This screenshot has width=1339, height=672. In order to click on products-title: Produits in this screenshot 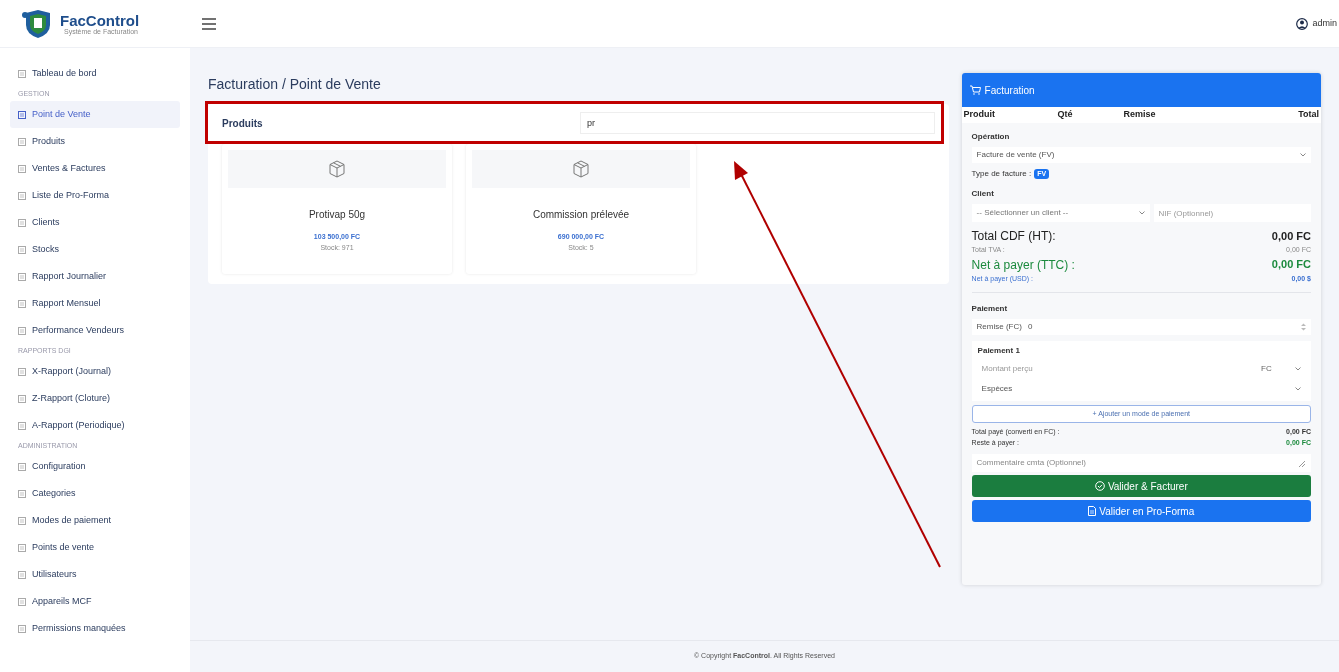, I will do `click(243, 123)`.